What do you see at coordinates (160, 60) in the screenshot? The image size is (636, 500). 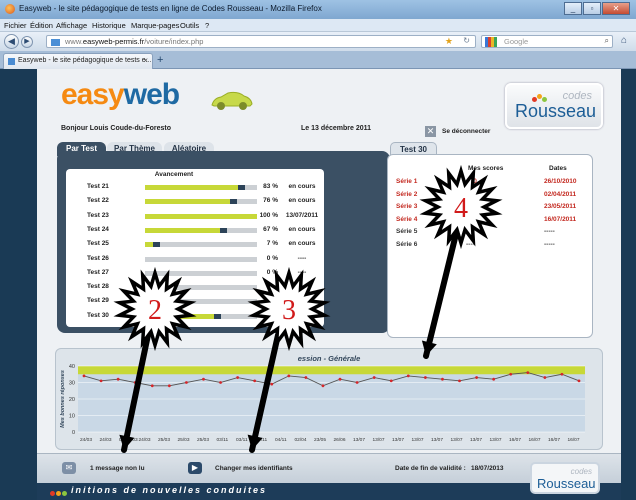 I see `new-tab-button: +` at bounding box center [160, 60].